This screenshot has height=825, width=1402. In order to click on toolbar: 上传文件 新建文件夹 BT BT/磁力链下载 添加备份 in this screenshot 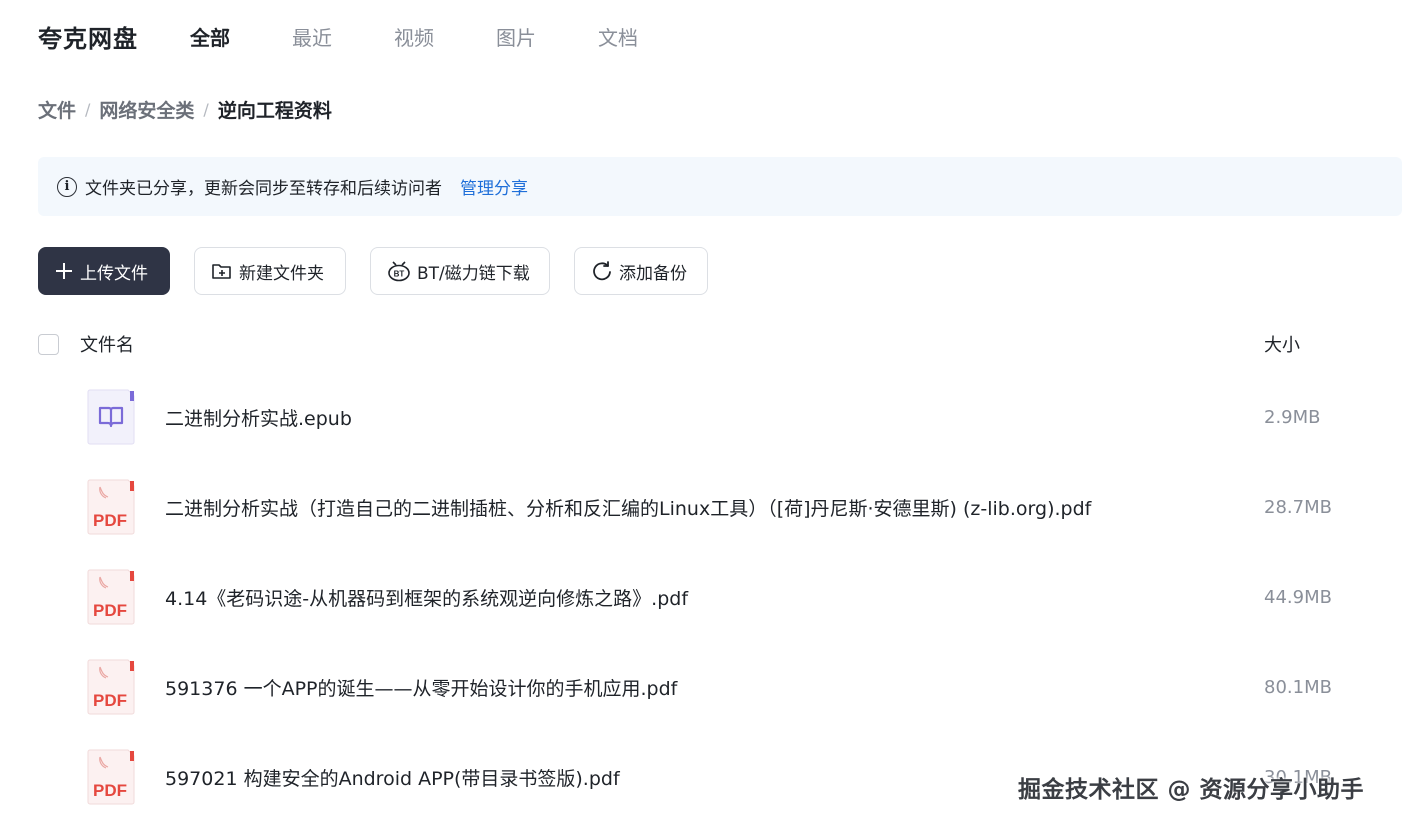, I will do `click(385, 271)`.